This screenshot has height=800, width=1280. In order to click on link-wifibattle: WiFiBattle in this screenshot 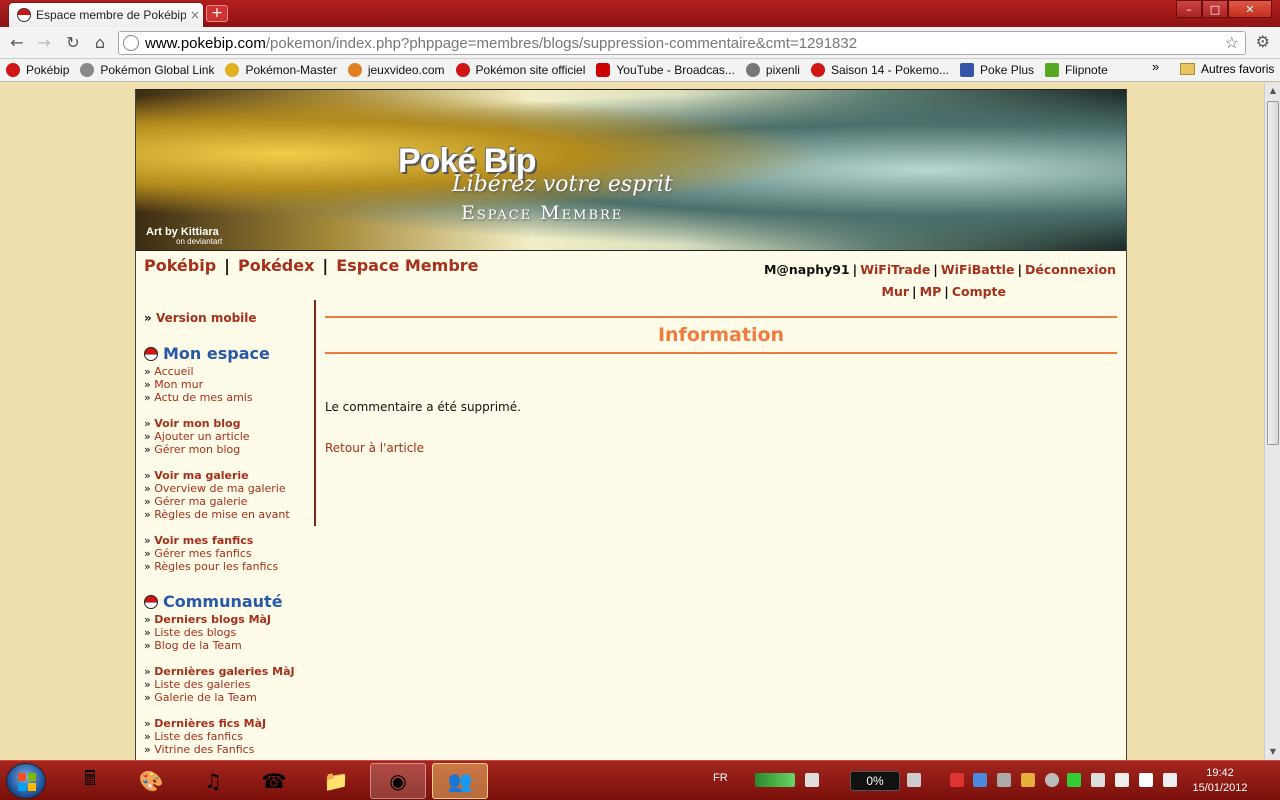, I will do `click(978, 269)`.